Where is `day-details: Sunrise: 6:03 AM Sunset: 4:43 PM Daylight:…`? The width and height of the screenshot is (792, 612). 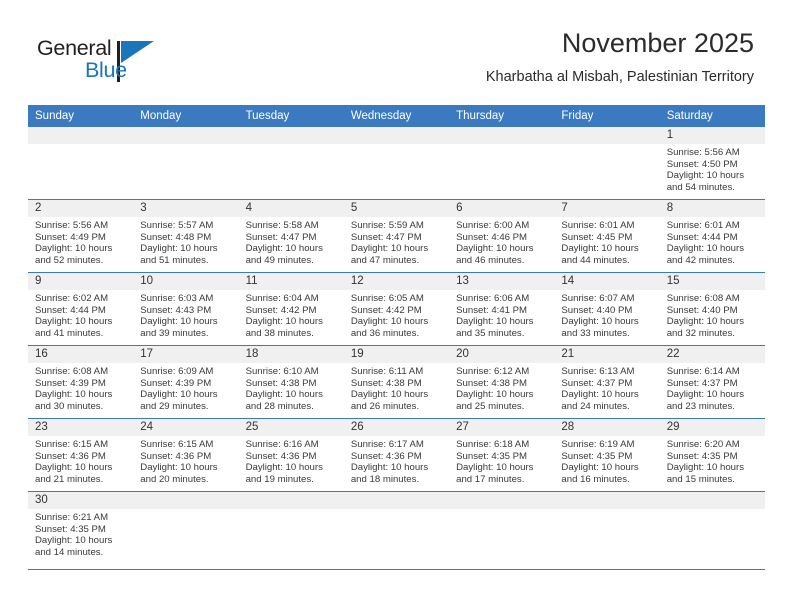
day-details: Sunrise: 6:03 AM Sunset: 4:43 PM Daylight:… is located at coordinates (185, 314).